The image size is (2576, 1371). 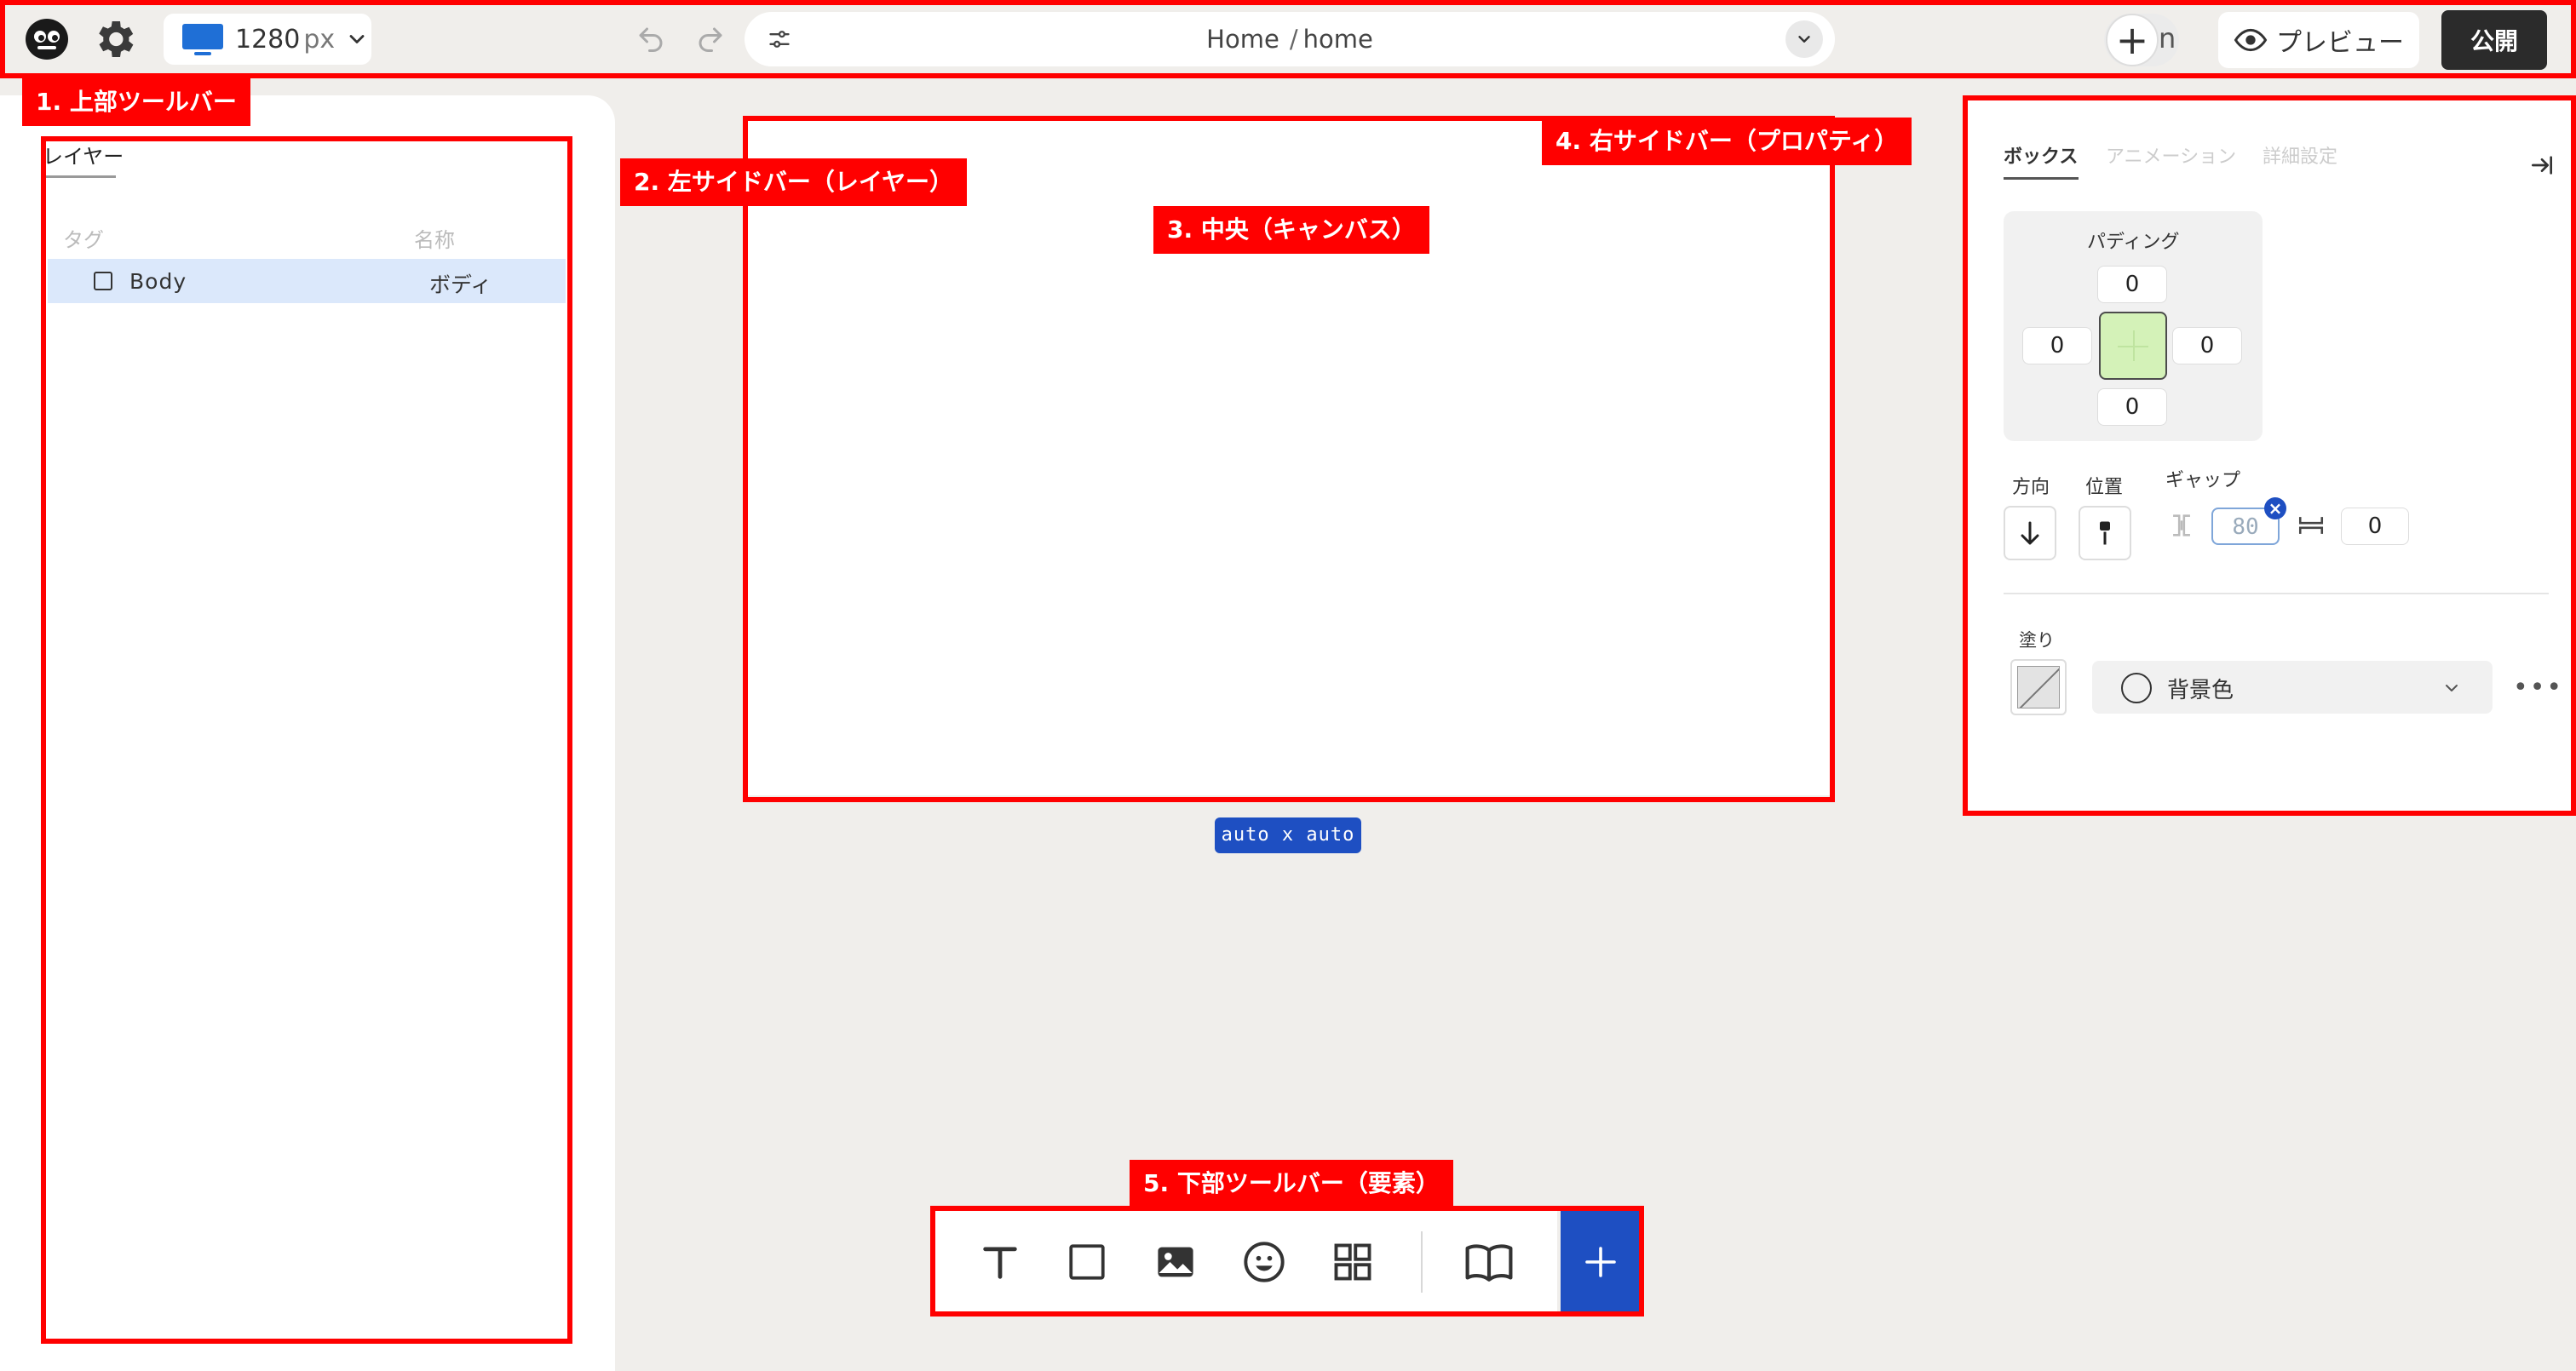 I want to click on element-toolbar, so click(x=1246, y=1262).